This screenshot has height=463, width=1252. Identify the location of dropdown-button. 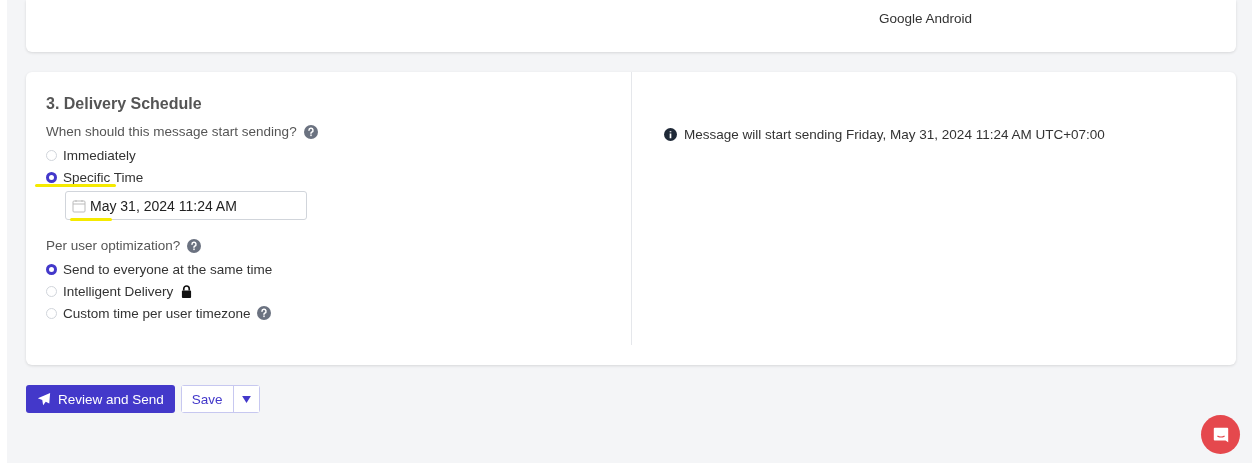
(245, 399).